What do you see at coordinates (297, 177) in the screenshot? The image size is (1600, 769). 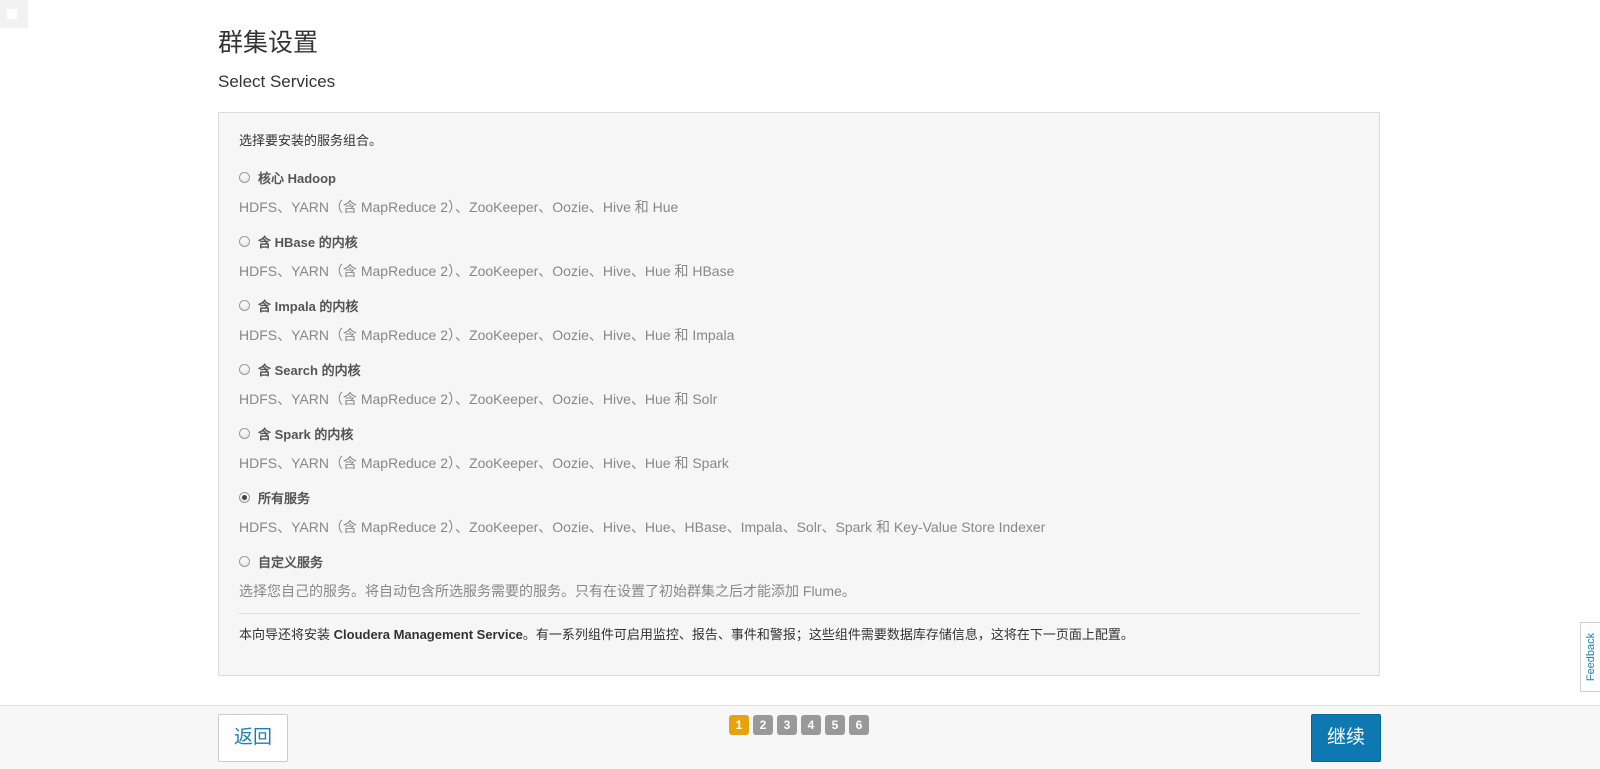 I see `option-label: 核心 Hadoop` at bounding box center [297, 177].